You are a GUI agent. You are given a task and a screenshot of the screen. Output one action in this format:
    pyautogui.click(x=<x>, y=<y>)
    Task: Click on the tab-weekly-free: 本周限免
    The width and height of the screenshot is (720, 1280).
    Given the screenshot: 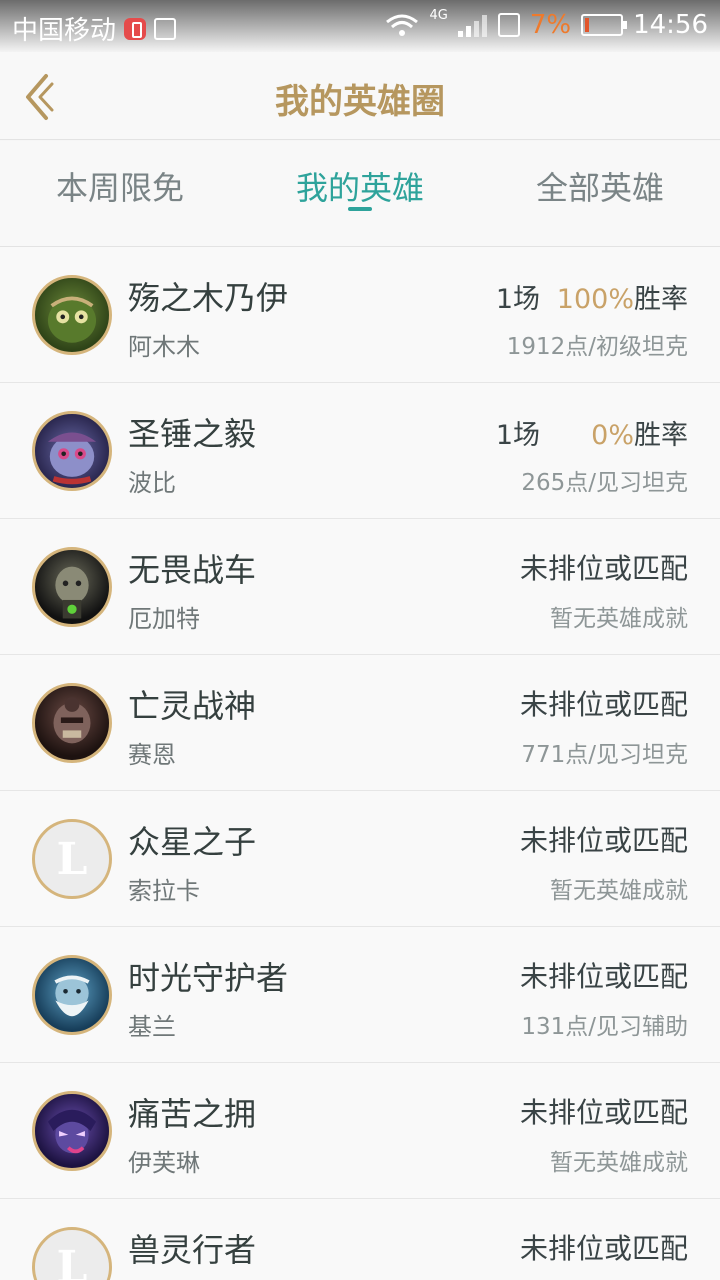 What is the action you would take?
    pyautogui.click(x=120, y=193)
    